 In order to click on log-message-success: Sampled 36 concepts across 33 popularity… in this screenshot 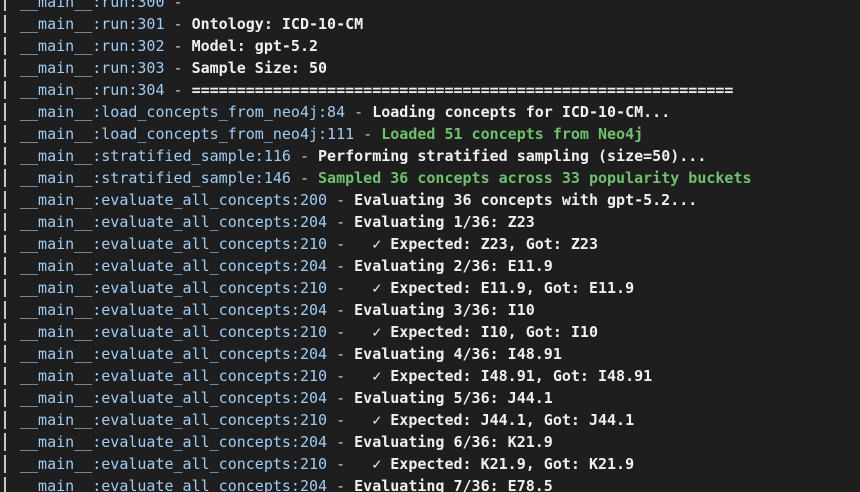, I will do `click(535, 178)`.